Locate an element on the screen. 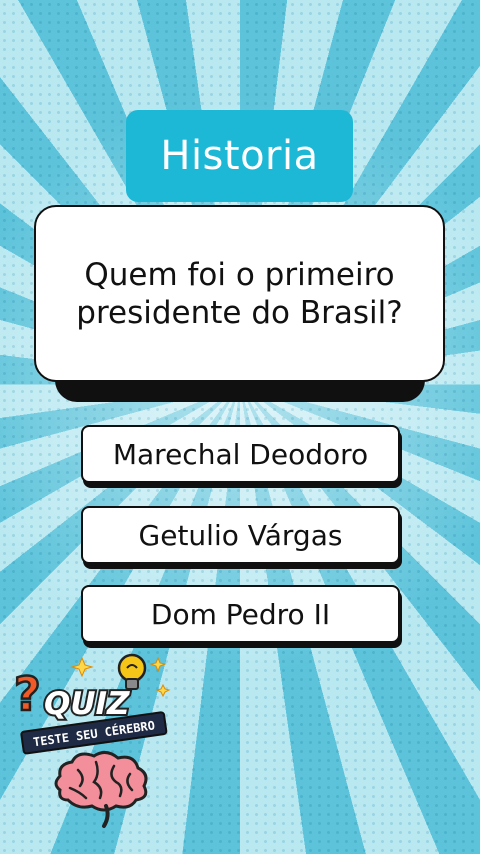  answer-option-3: Dom Pedro II is located at coordinates (240, 614).